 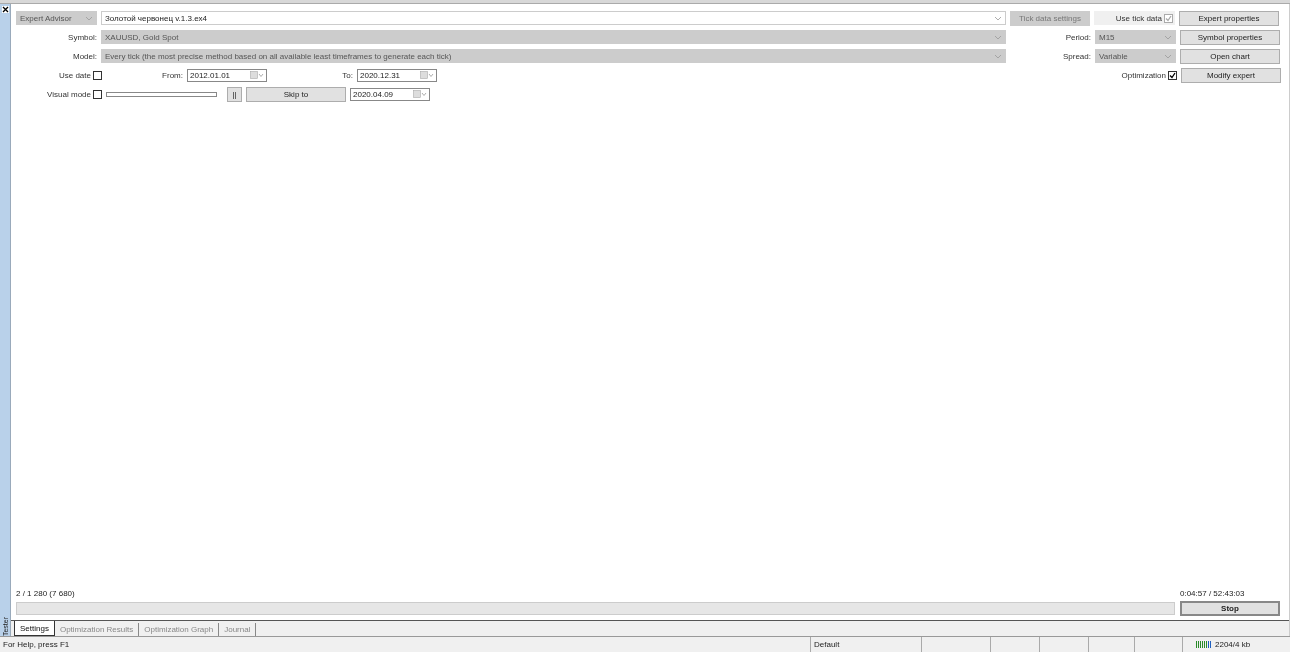 What do you see at coordinates (172, 75) in the screenshot?
I see `field-label: From:` at bounding box center [172, 75].